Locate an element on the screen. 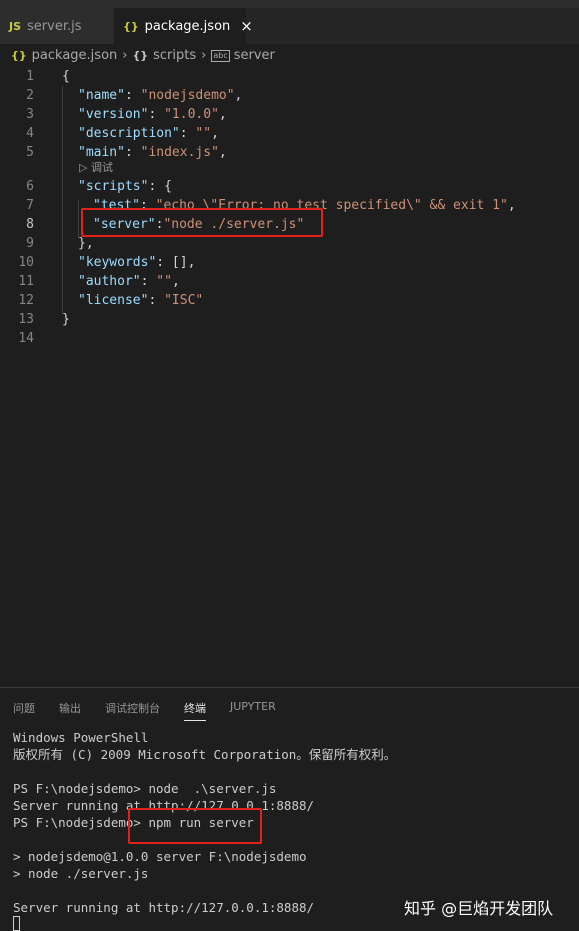 This screenshot has width=579, height=931. tab-problems: 问题 is located at coordinates (24, 708).